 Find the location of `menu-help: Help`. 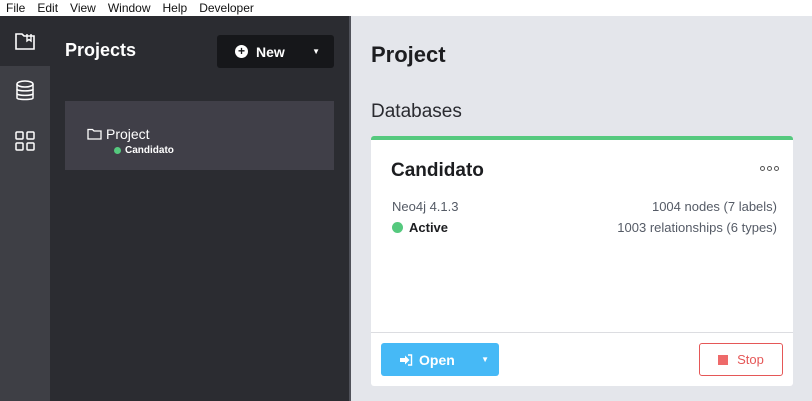

menu-help: Help is located at coordinates (175, 8).